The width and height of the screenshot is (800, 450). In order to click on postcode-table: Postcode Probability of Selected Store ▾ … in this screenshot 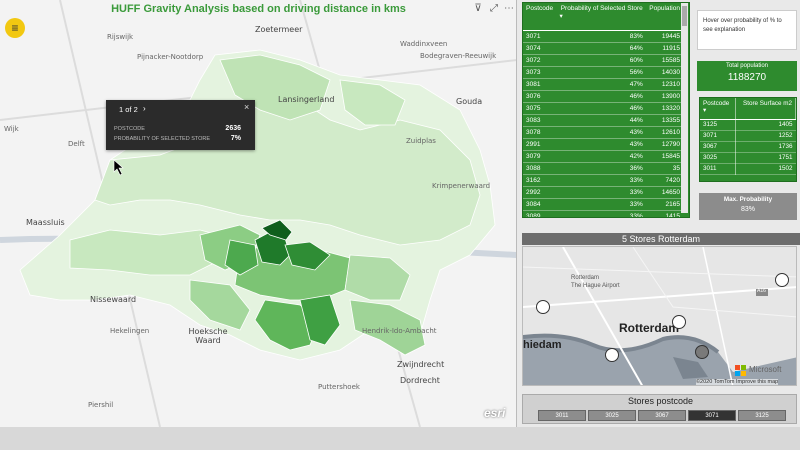, I will do `click(606, 110)`.